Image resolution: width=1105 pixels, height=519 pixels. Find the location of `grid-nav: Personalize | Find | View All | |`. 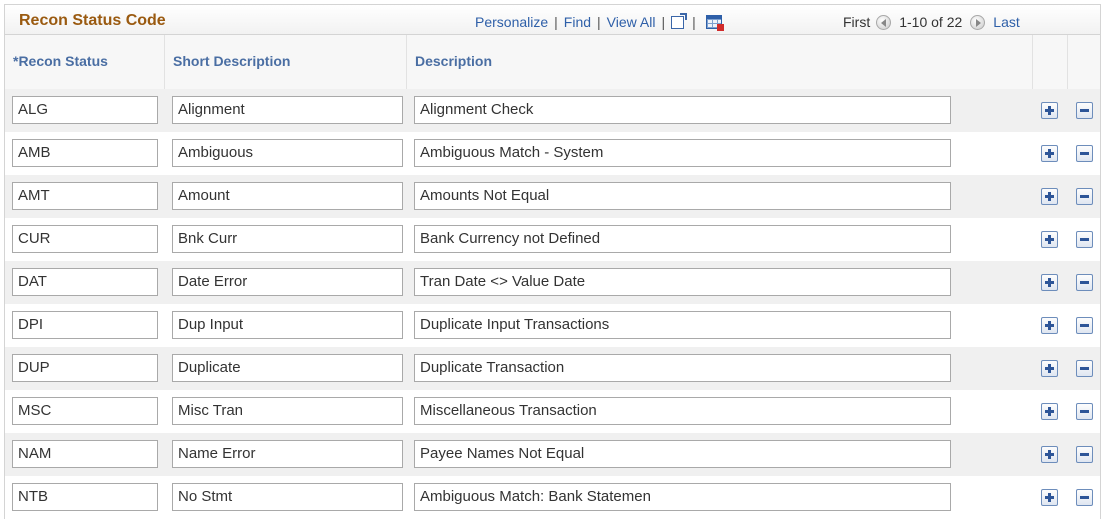

grid-nav: Personalize | Find | View All | | is located at coordinates (599, 21).